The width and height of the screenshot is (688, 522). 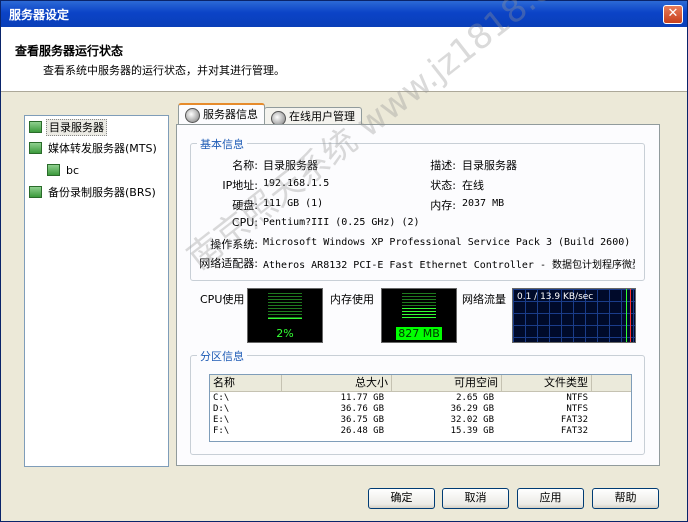 What do you see at coordinates (322, 116) in the screenshot?
I see `tab-label: 在线用户管理` at bounding box center [322, 116].